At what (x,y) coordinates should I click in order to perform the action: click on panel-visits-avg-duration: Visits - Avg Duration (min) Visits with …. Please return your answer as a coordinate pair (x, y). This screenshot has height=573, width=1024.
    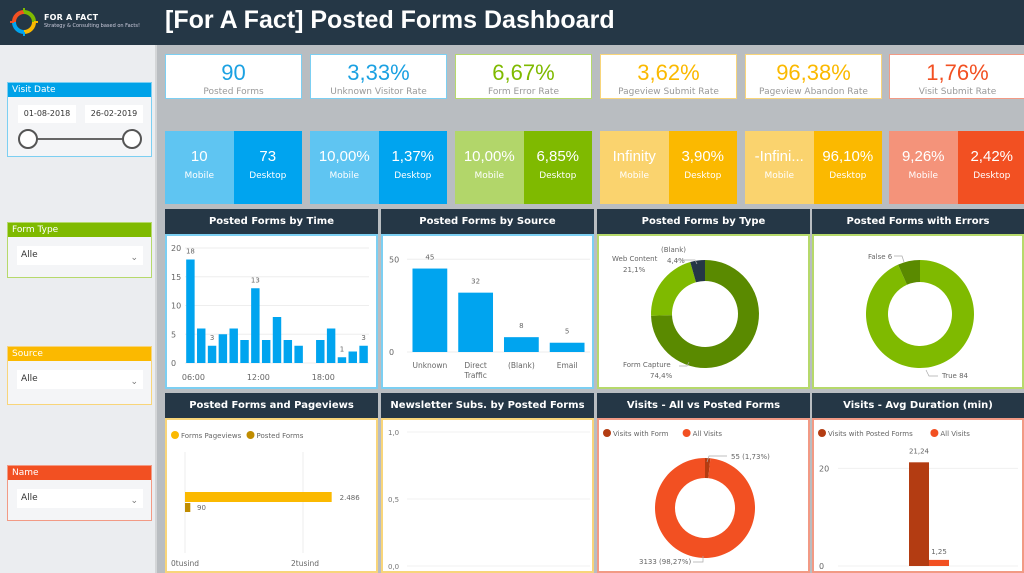
    Looking at the image, I should click on (918, 483).